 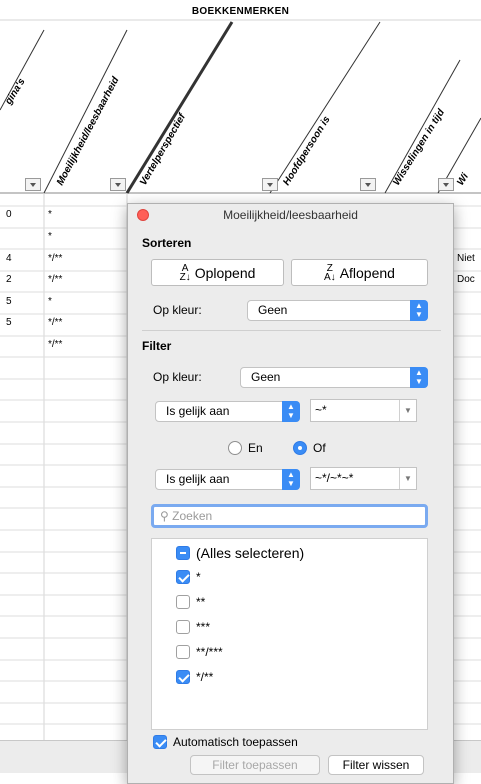 What do you see at coordinates (330, 272) in the screenshot?
I see `sort-za-icon: Z A↓` at bounding box center [330, 272].